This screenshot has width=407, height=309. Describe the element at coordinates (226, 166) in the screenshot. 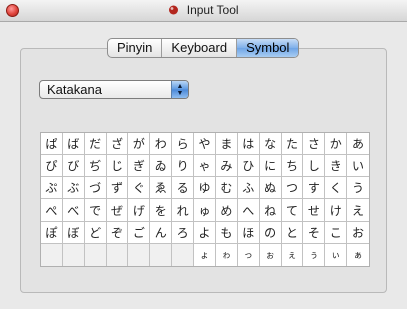

I see `symbol-cell: み` at that location.